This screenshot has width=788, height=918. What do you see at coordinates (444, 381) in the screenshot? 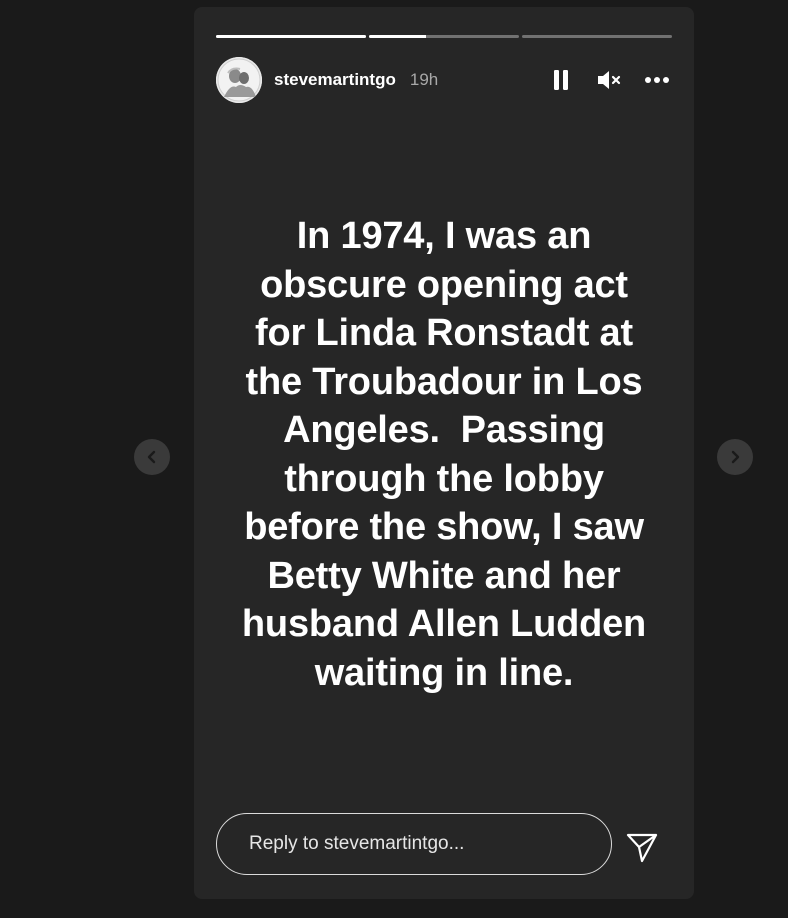
I see `story-text-line: the Troubadour in Los` at bounding box center [444, 381].